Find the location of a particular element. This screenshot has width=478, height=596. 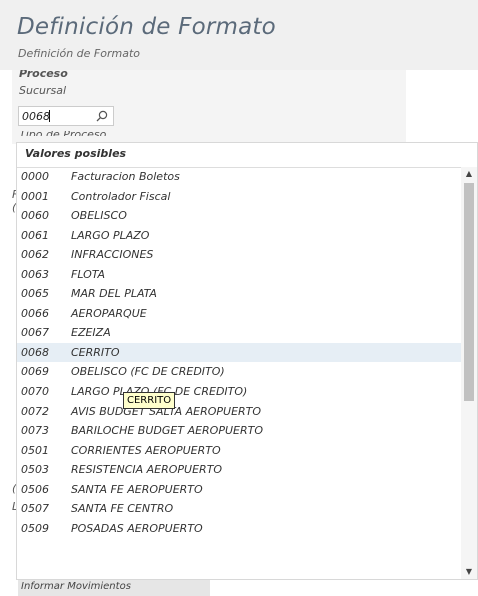

list-item: 0060 OBELISCO is located at coordinates (239, 216).